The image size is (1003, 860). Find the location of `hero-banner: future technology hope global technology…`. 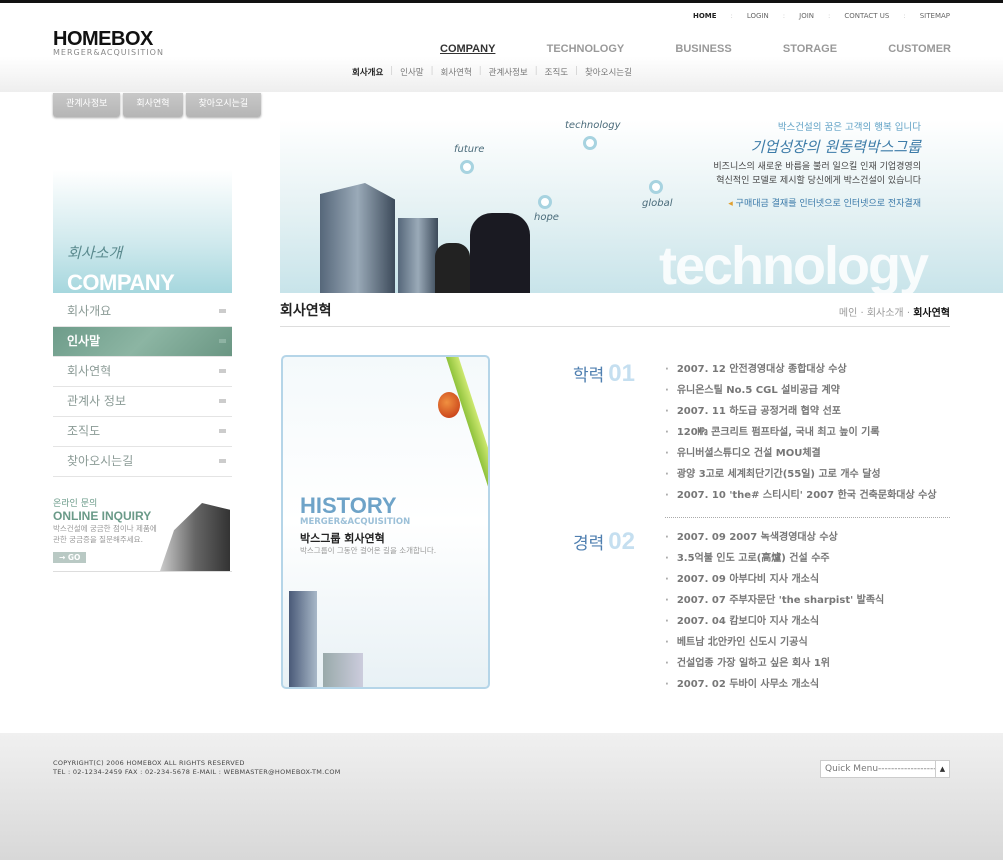

hero-banner: future technology hope global technology… is located at coordinates (641, 206).